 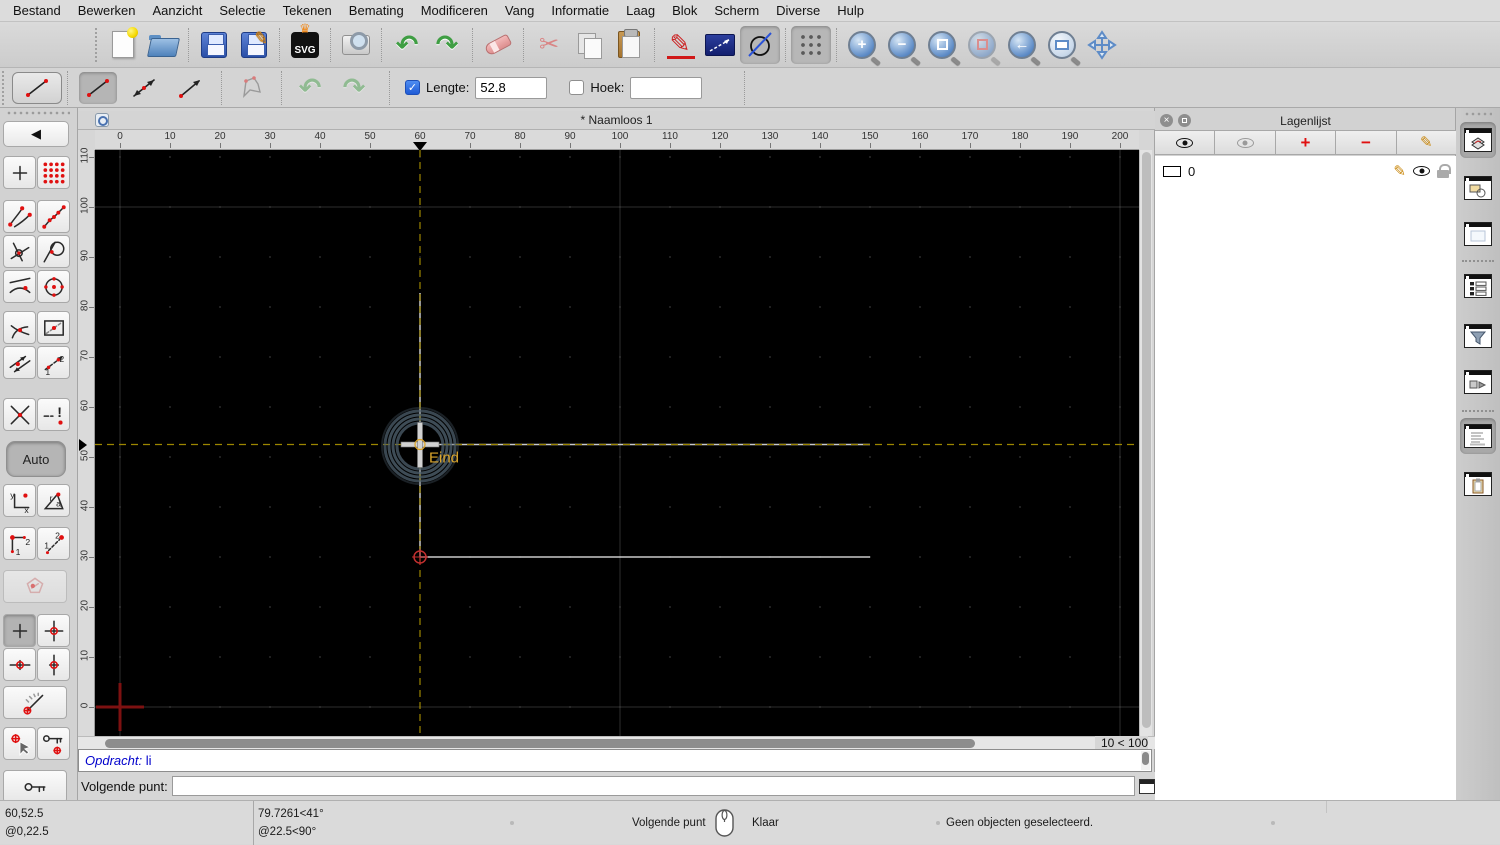 What do you see at coordinates (19, 286) in the screenshot?
I see `snap-nearest-button` at bounding box center [19, 286].